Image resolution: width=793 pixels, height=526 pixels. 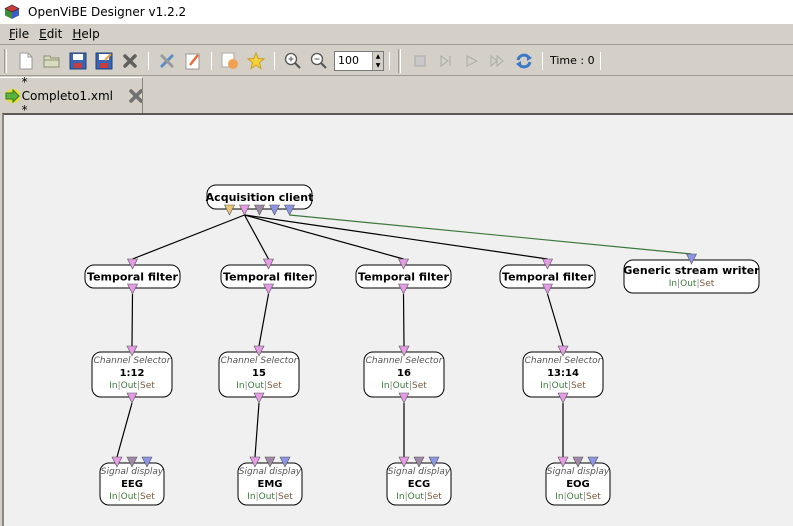 I want to click on box-sd3: Signal display ECG In|Out|Set, so click(x=419, y=481).